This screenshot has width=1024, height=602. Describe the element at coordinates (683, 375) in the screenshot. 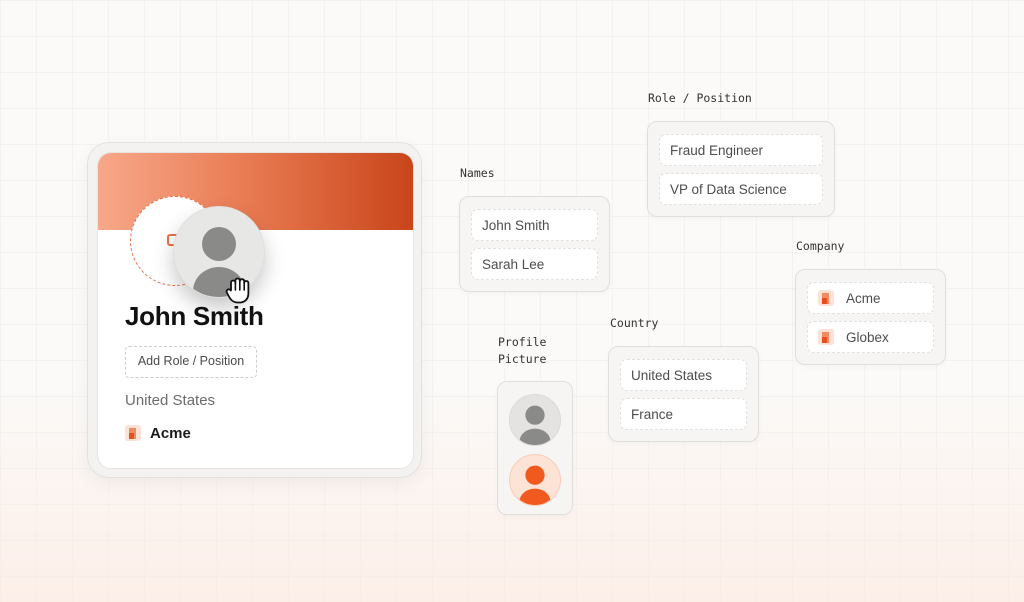

I see `country-option-chip: United States` at that location.